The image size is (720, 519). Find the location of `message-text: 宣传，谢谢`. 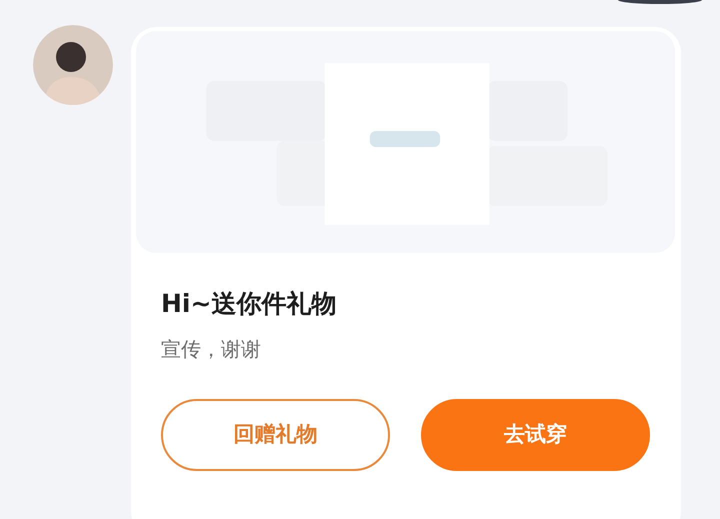

message-text: 宣传，谢谢 is located at coordinates (211, 349).